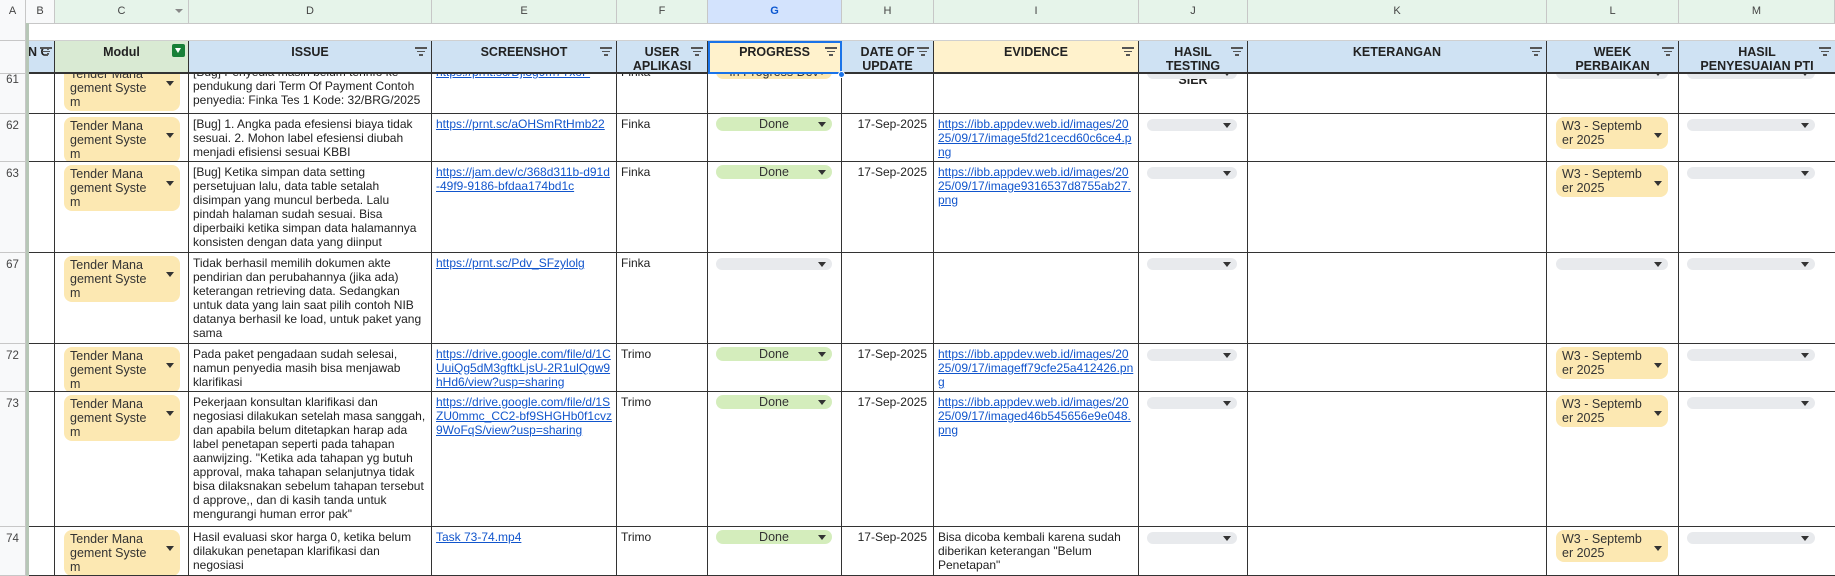  What do you see at coordinates (13, 368) in the screenshot?
I see `row-number: 72` at bounding box center [13, 368].